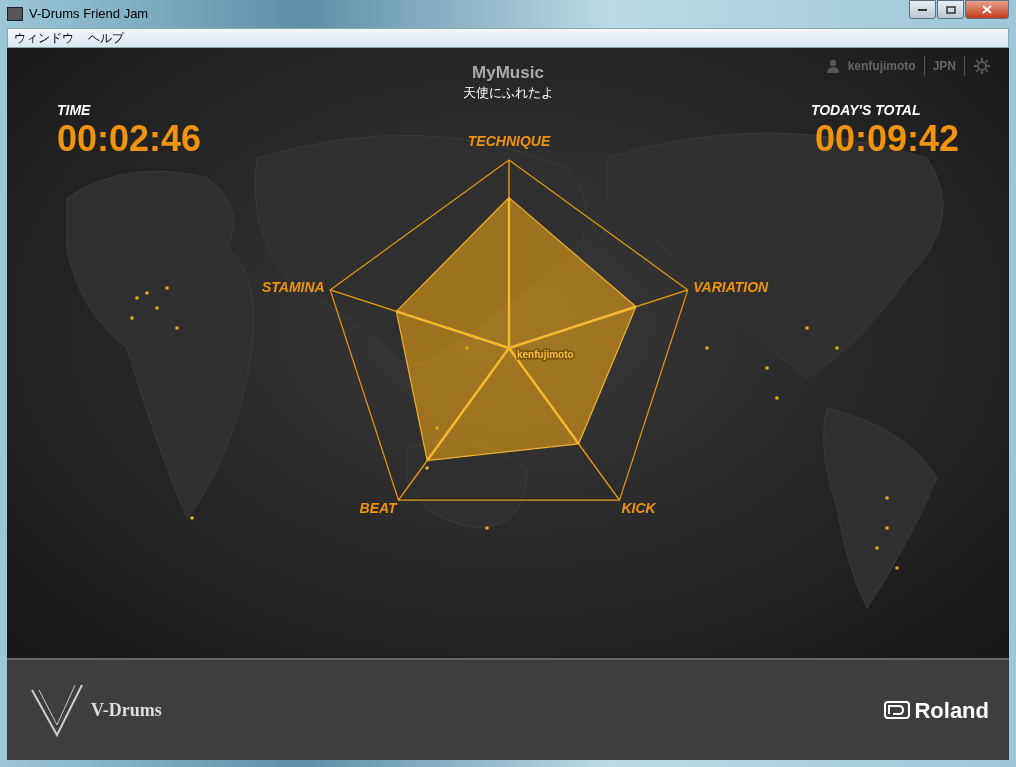 This screenshot has width=1016, height=767. What do you see at coordinates (731, 286) in the screenshot?
I see `axis-label: VARIATION` at bounding box center [731, 286].